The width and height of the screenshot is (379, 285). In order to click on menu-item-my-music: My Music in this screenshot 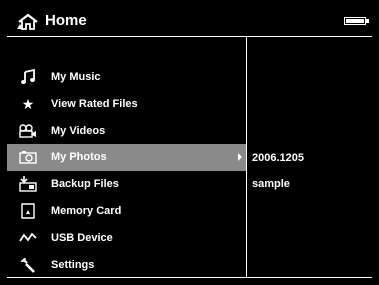, I will do `click(126, 77)`.